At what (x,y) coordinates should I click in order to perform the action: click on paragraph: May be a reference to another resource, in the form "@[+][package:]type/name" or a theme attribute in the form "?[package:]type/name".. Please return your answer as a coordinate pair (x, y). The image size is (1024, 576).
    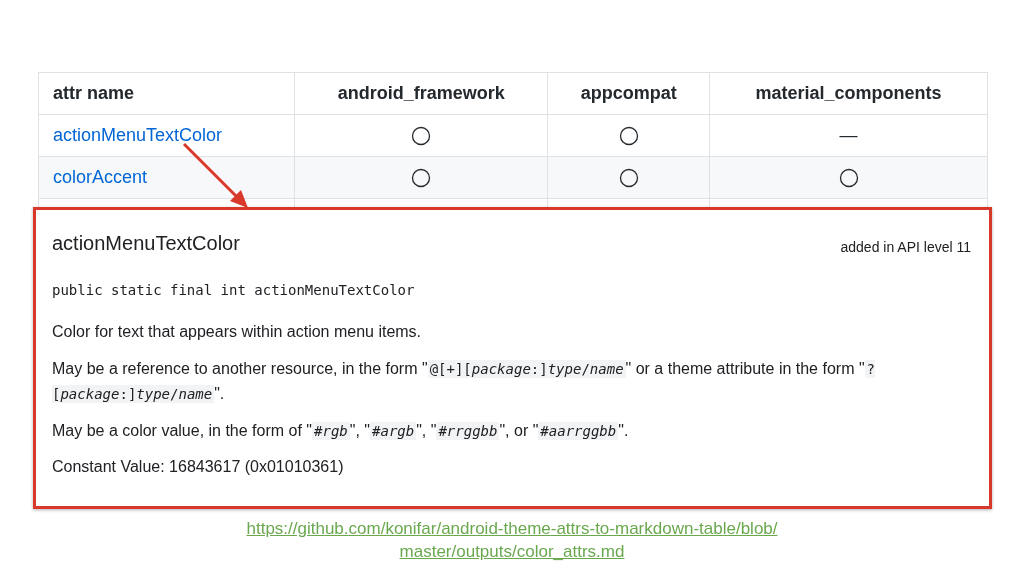
    Looking at the image, I should click on (464, 382).